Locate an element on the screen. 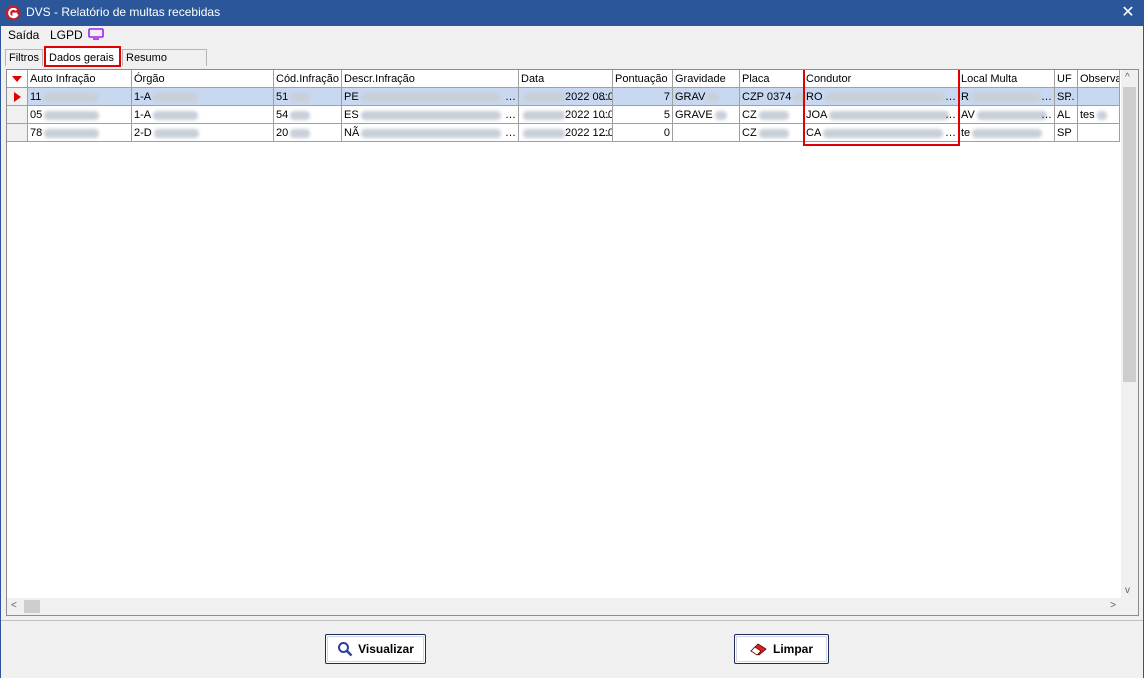 This screenshot has width=1144, height=678. tab-strip: Filtros Dados gerais Resumo Mensal is located at coordinates (572, 63).